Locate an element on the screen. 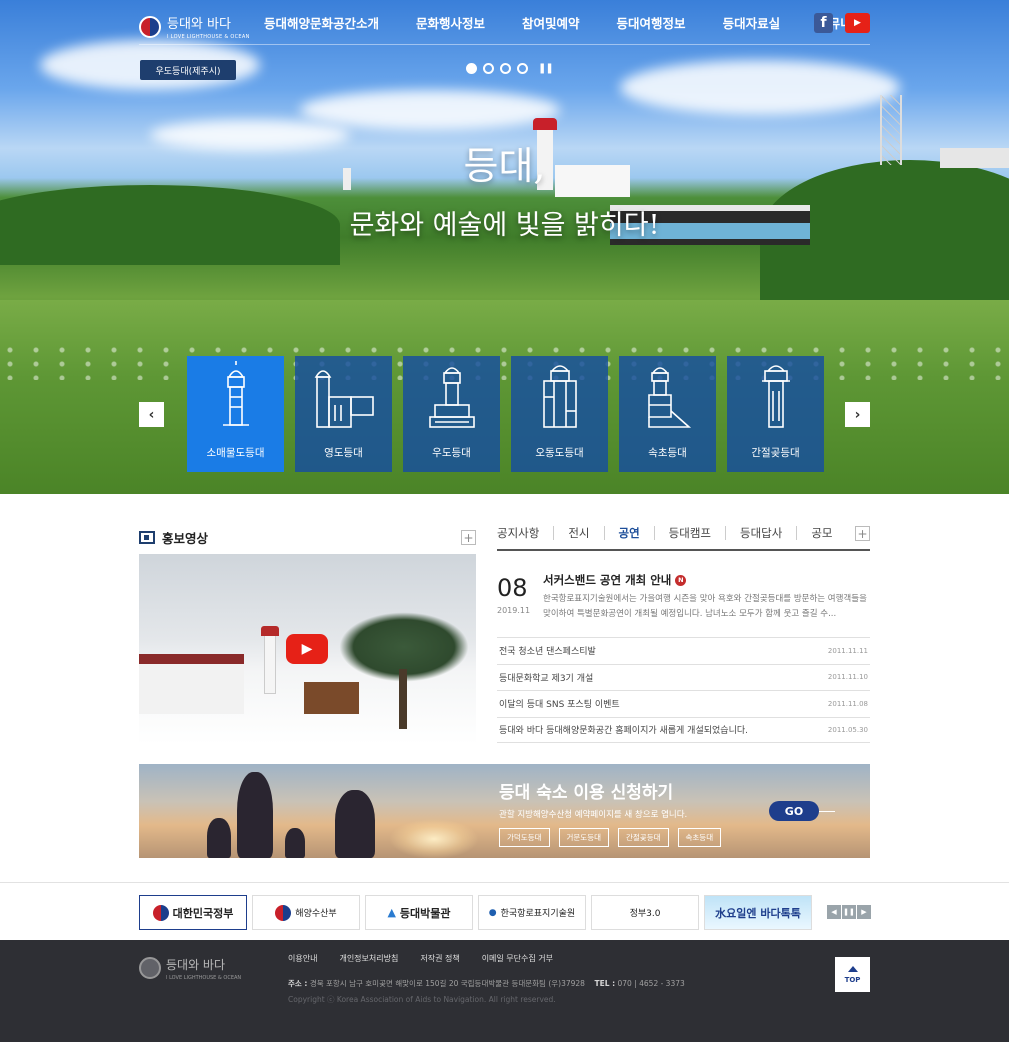  next-icon: ▶ is located at coordinates (864, 912).